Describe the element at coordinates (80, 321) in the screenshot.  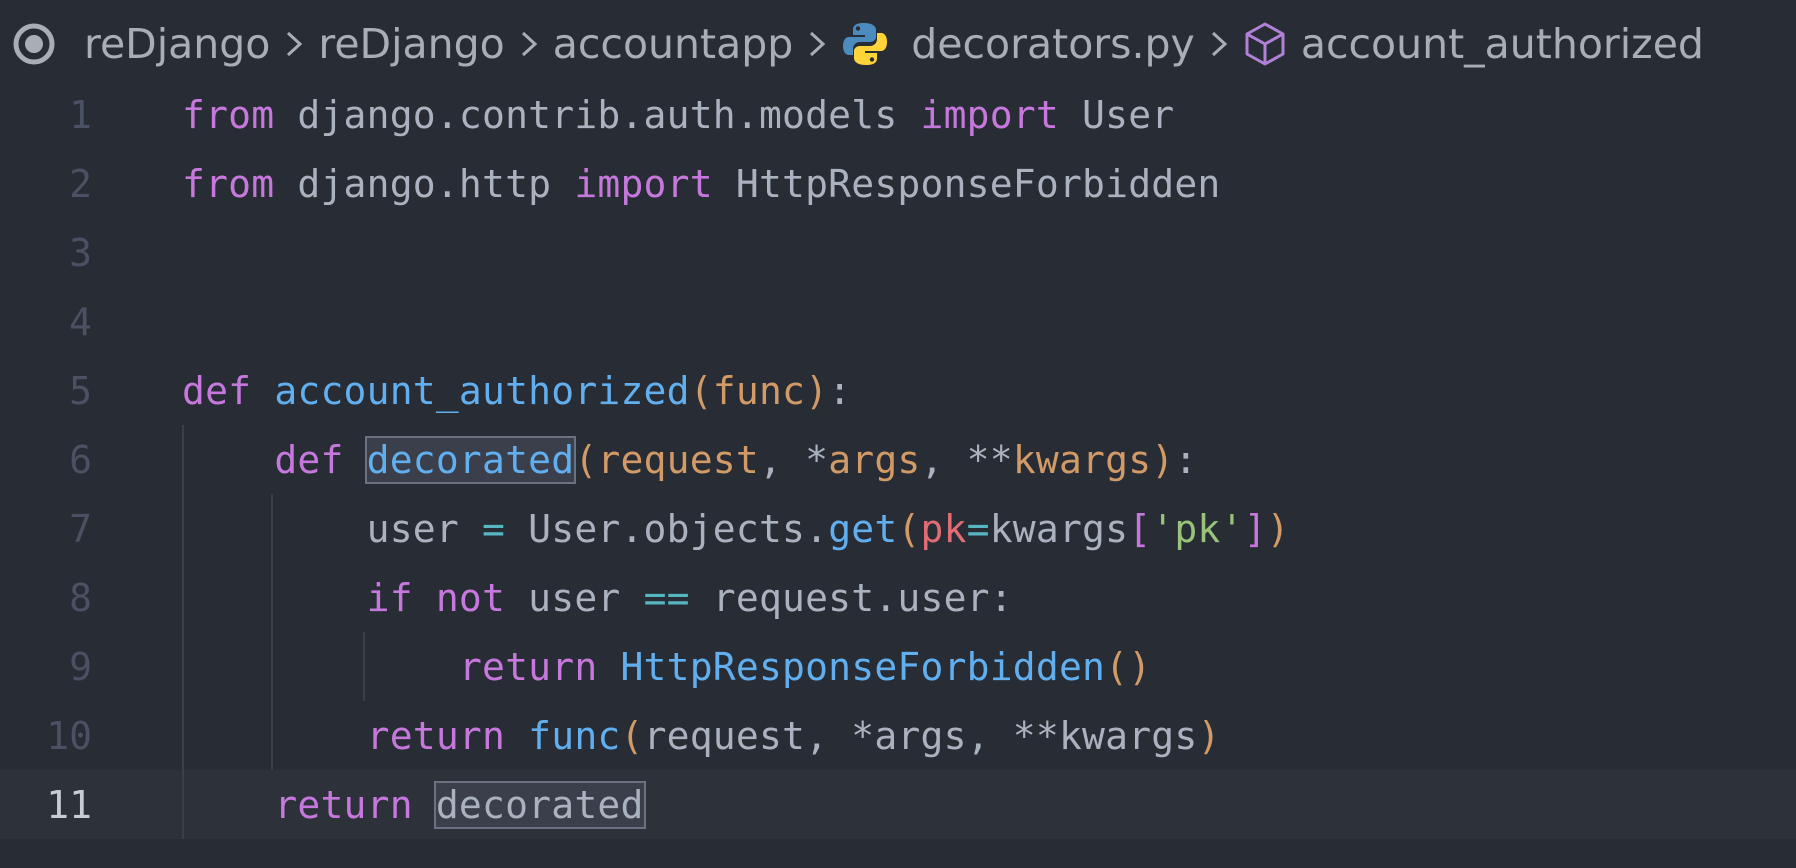
I see `line-number: 4` at that location.